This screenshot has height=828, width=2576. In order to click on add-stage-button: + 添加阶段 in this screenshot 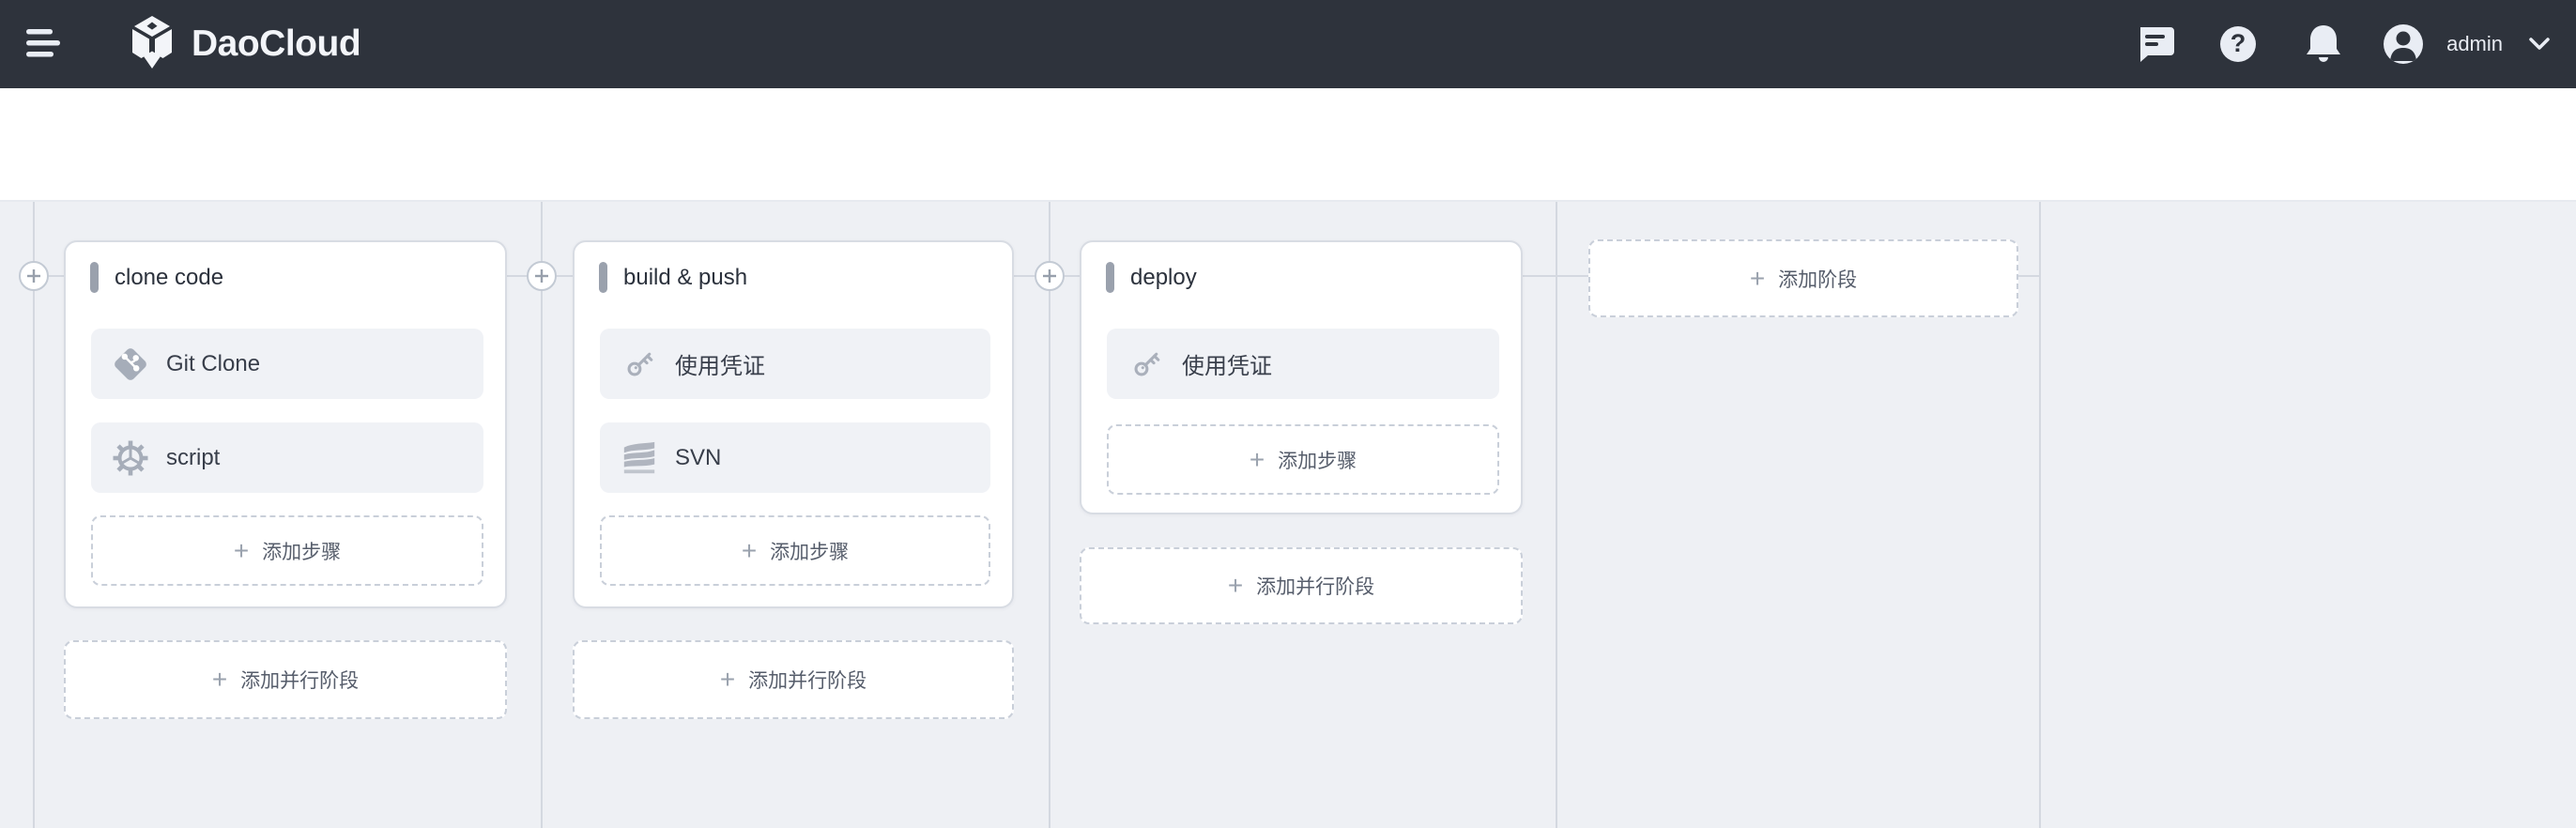, I will do `click(1803, 278)`.